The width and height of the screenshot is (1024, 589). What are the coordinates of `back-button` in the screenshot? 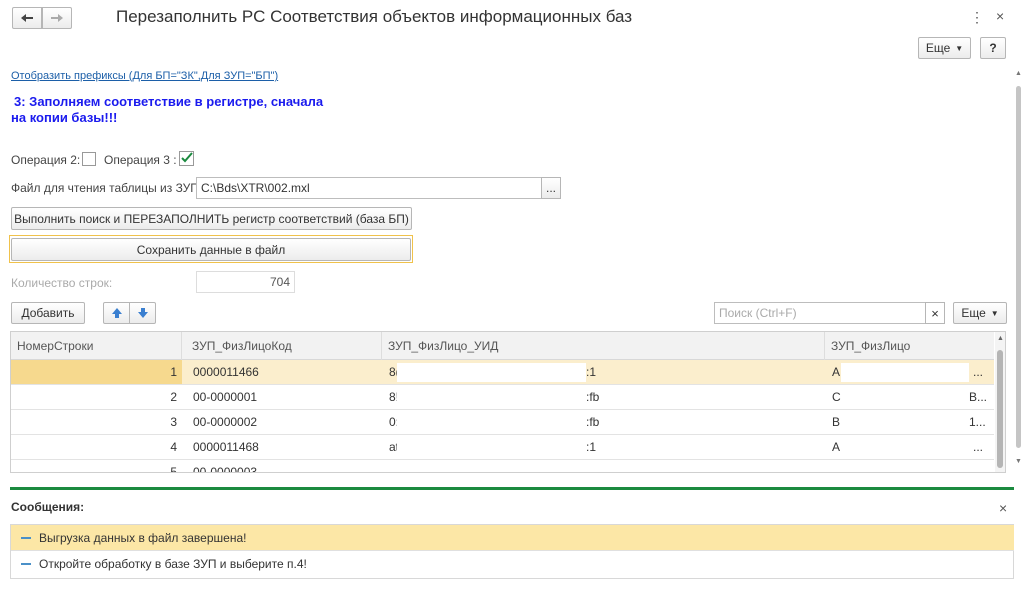 It's located at (27, 18).